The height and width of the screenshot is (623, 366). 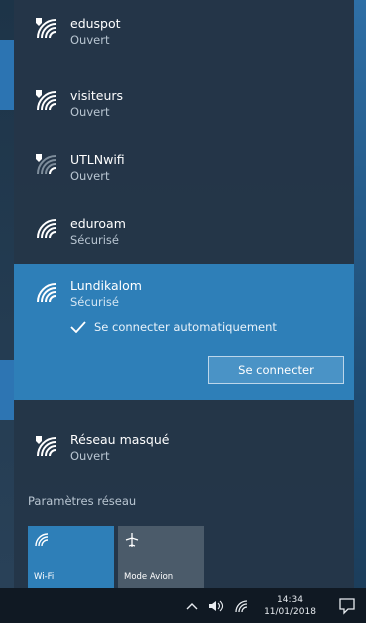 I want to click on network-name: Lundikalom, so click(x=106, y=285).